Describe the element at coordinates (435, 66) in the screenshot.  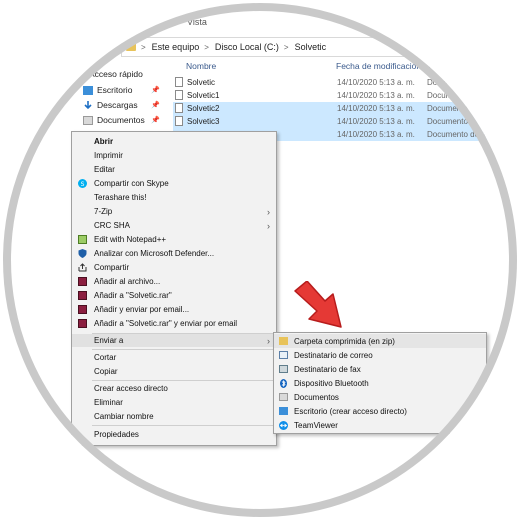
I see `column-header-type: Tipo` at that location.